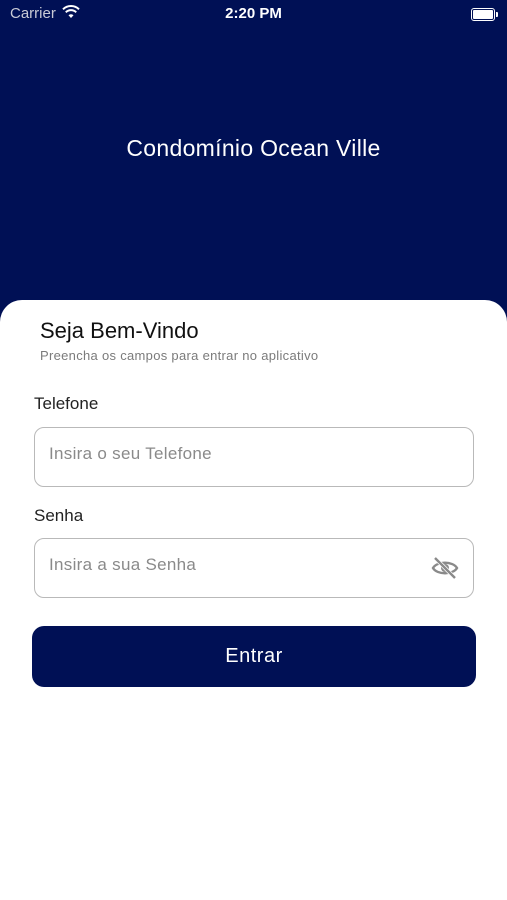 The height and width of the screenshot is (900, 507). I want to click on eye-off-icon, so click(445, 568).